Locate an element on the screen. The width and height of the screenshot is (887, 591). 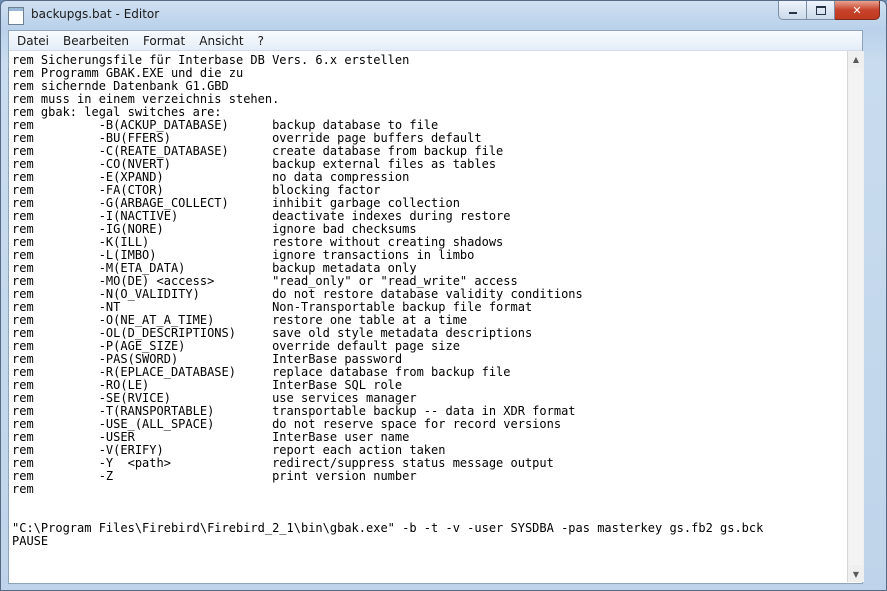
minimize-button is located at coordinates (792, 10).